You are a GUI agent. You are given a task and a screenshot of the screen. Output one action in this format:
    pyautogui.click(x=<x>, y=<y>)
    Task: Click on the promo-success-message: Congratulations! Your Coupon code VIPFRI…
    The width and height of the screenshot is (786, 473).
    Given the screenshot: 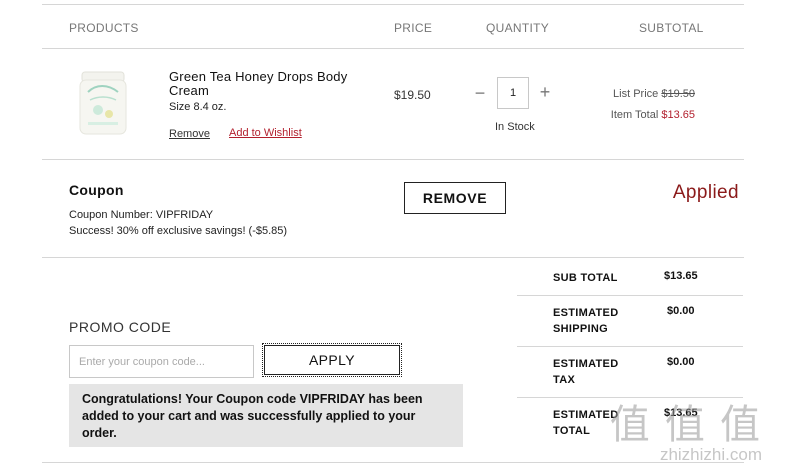 What is the action you would take?
    pyautogui.click(x=266, y=415)
    